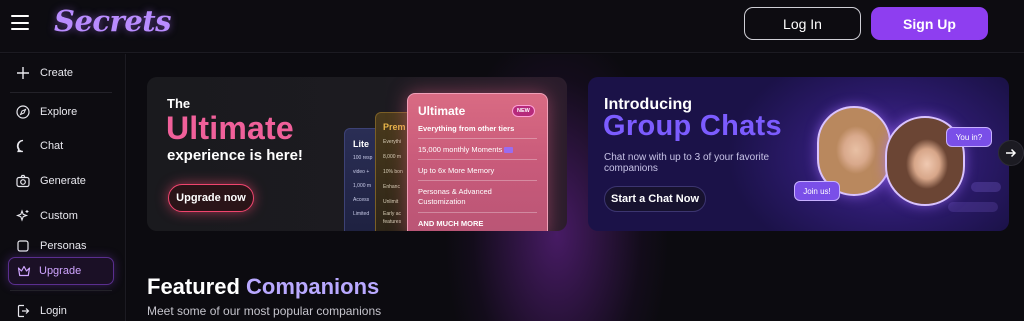 The width and height of the screenshot is (1024, 321). Describe the element at coordinates (211, 198) in the screenshot. I see `upgrade-now-button: Upgrade now` at that location.